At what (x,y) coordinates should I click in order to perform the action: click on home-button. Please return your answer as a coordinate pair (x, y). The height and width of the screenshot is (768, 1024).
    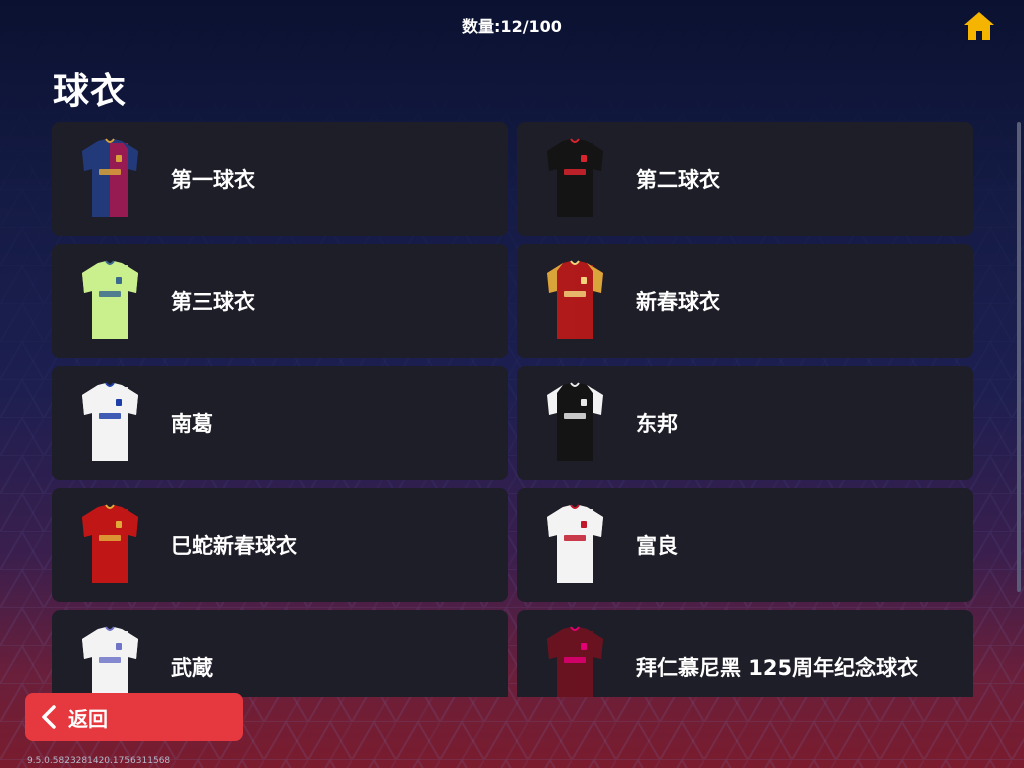
    Looking at the image, I should click on (979, 26).